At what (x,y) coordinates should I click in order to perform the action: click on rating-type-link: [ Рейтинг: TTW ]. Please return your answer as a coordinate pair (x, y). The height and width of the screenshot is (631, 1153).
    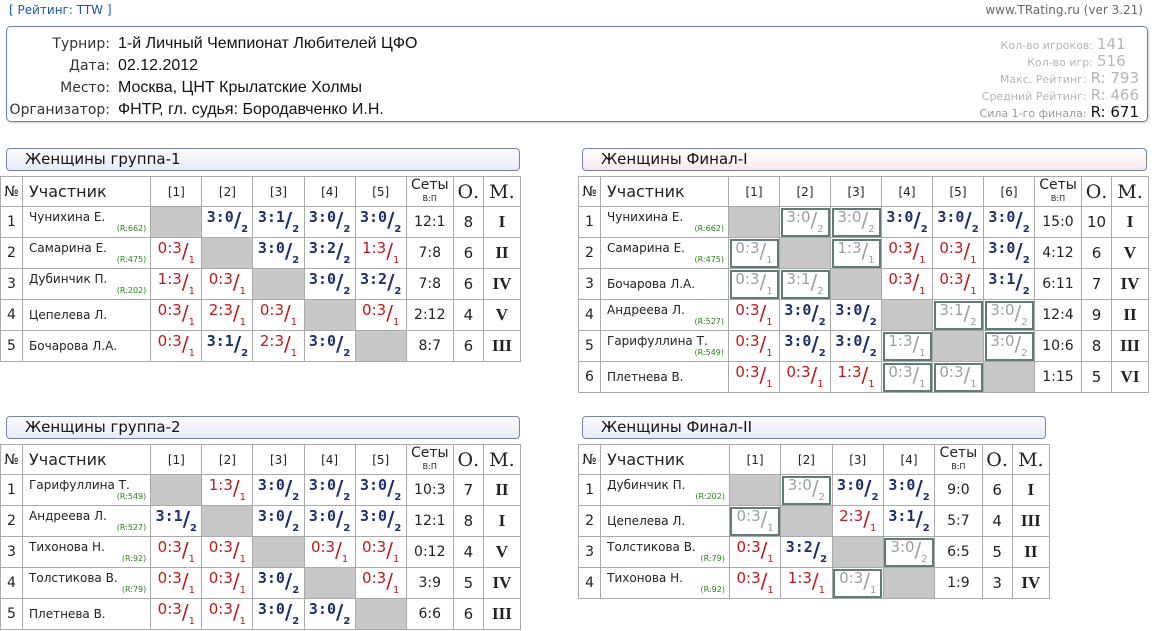
    Looking at the image, I should click on (60, 10).